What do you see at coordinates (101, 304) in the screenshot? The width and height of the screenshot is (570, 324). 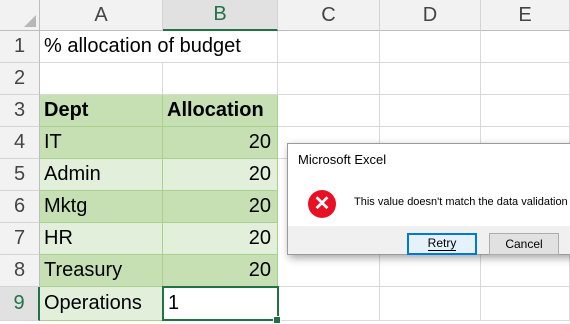 I see `cell-a9-dept: Operations` at bounding box center [101, 304].